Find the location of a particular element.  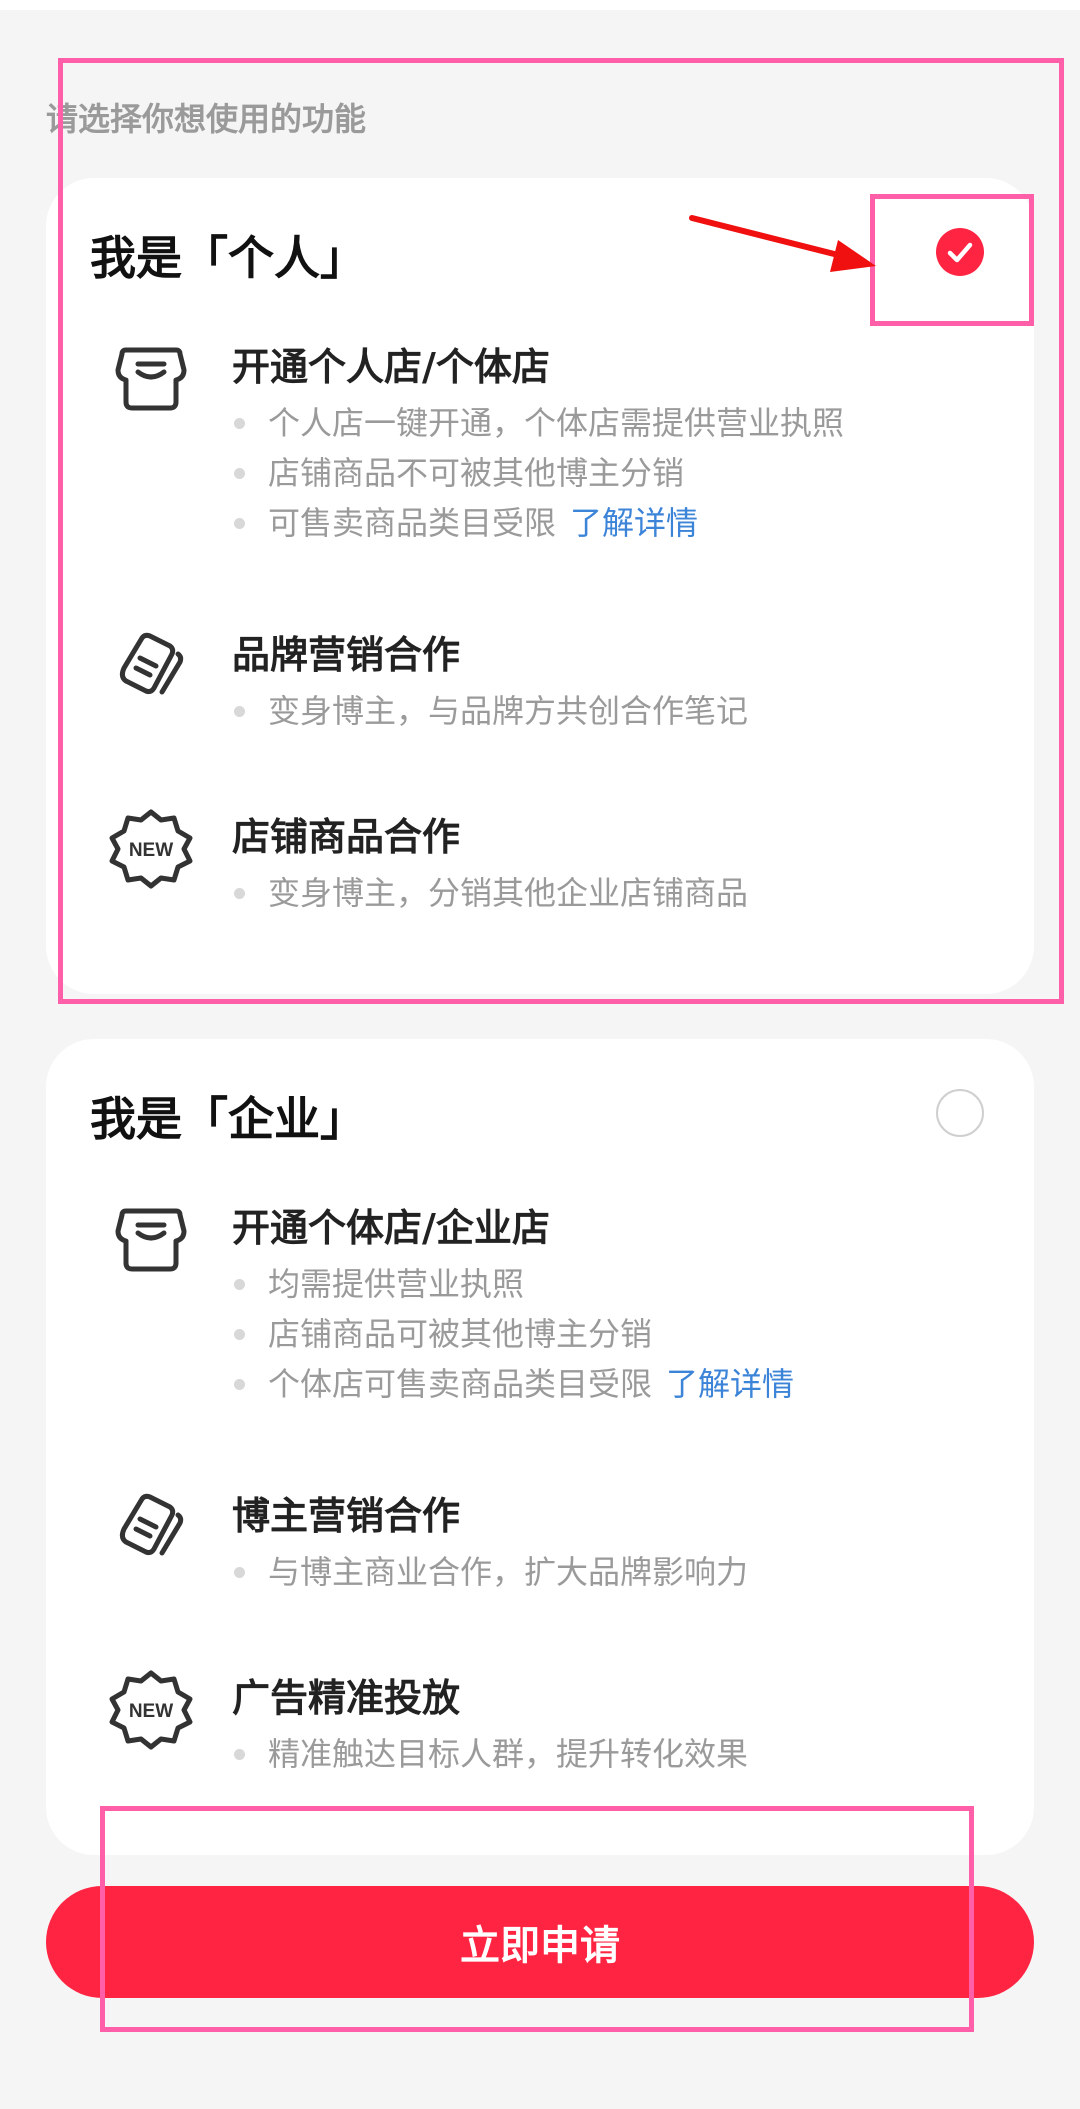

radio-personal-checked is located at coordinates (960, 252).